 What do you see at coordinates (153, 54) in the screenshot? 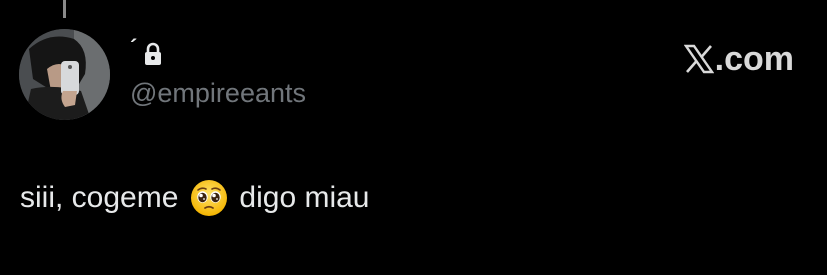
I see `lock-icon` at bounding box center [153, 54].